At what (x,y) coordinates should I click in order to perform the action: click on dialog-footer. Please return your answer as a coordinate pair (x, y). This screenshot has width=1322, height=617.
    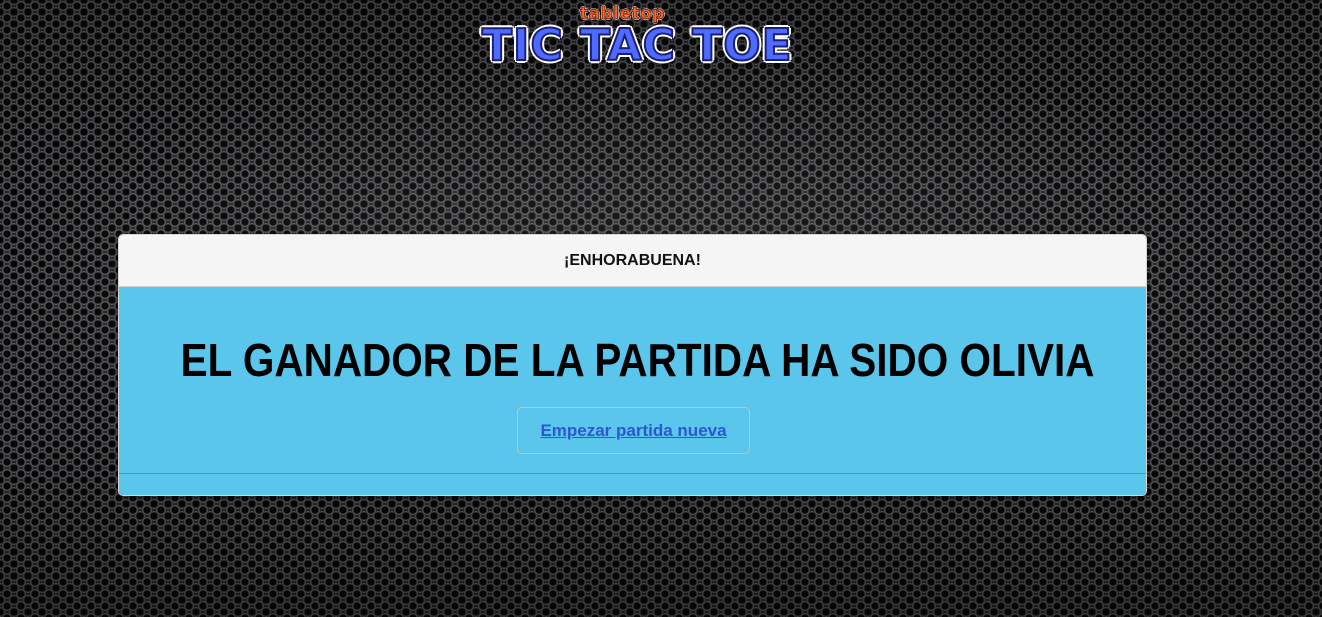
    Looking at the image, I should click on (632, 484).